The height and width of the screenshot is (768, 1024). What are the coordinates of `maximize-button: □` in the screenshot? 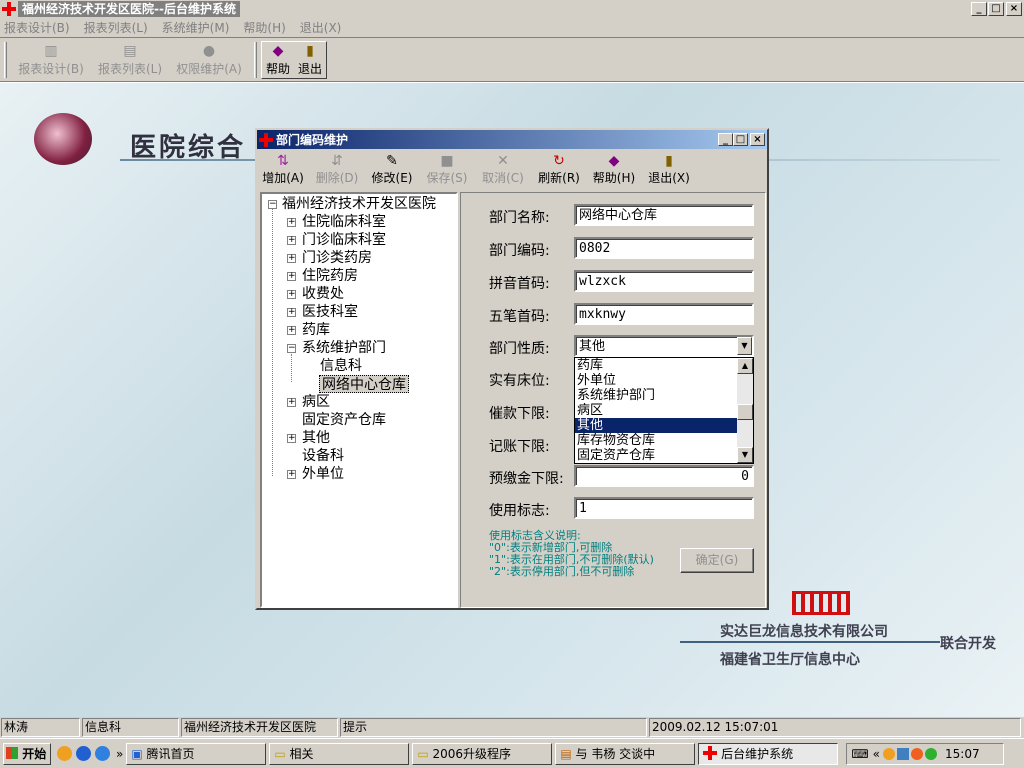 It's located at (996, 9).